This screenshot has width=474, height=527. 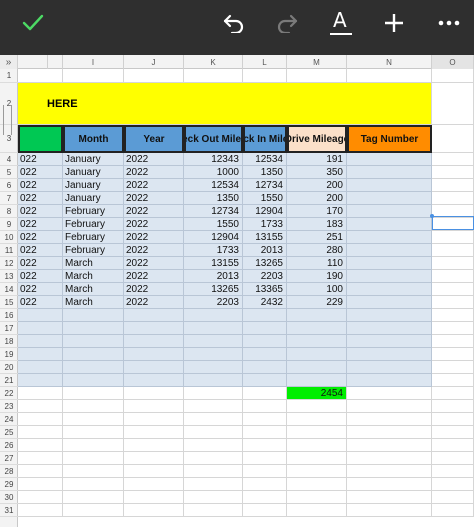 I want to click on row-number: 21, so click(x=9, y=380).